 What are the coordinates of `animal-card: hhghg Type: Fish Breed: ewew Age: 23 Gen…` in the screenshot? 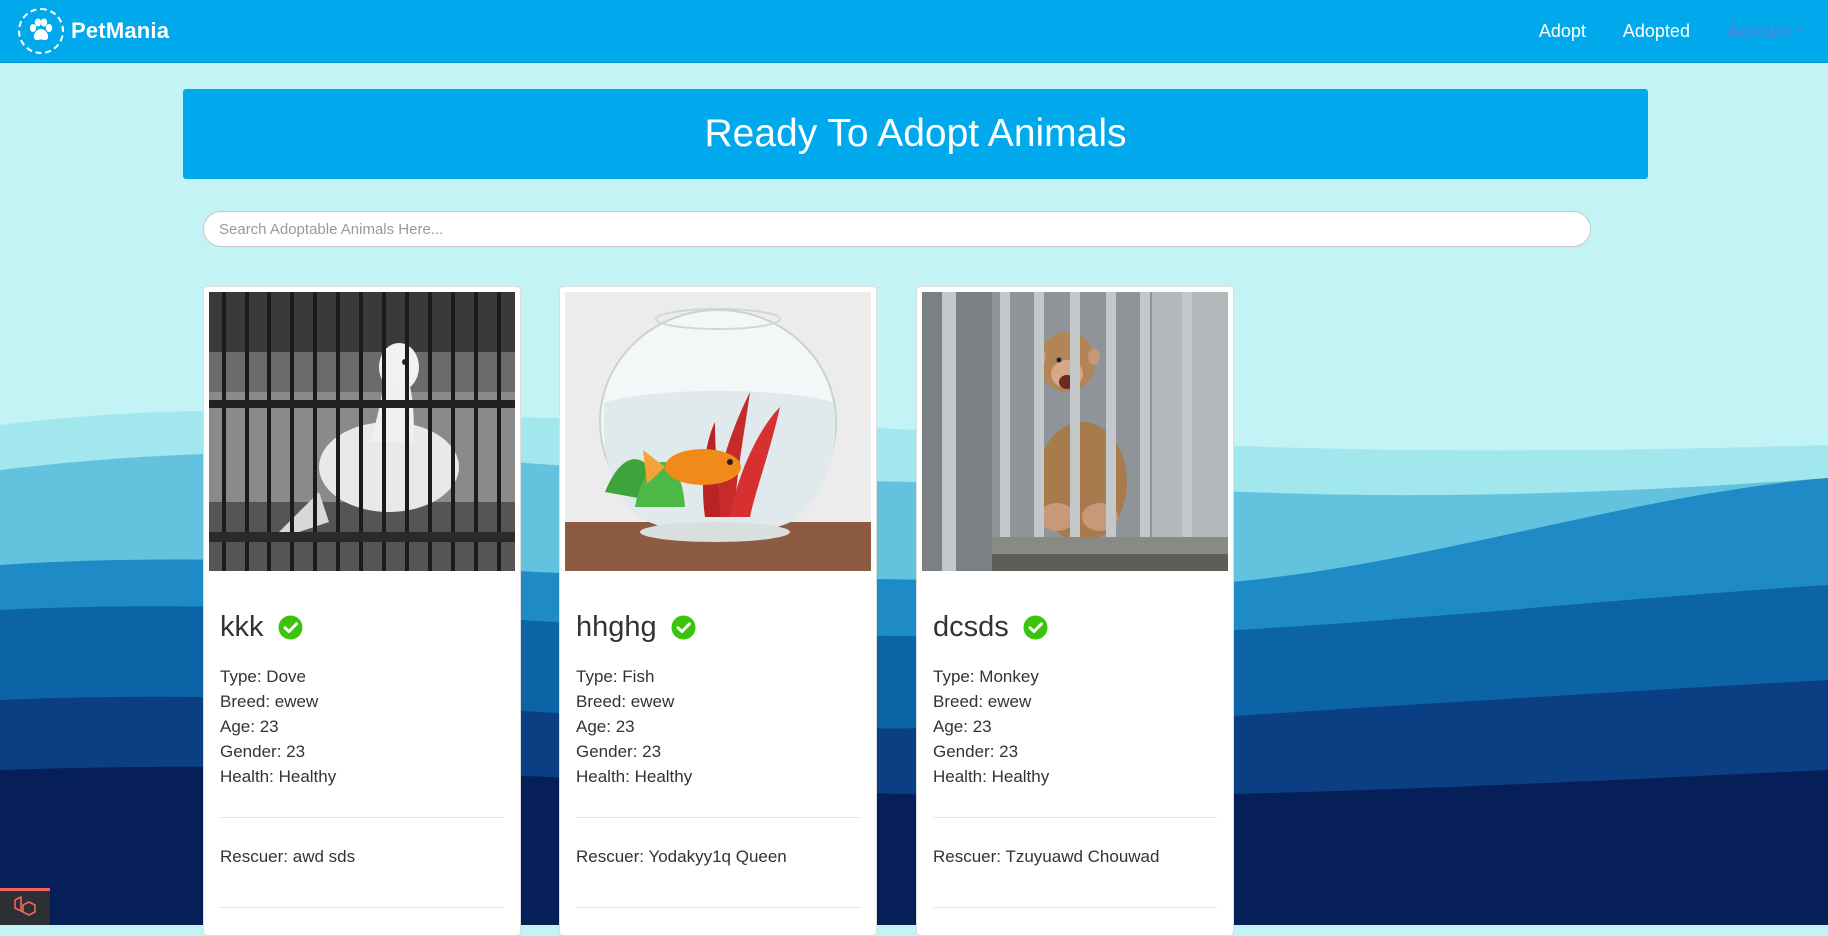 It's located at (718, 611).